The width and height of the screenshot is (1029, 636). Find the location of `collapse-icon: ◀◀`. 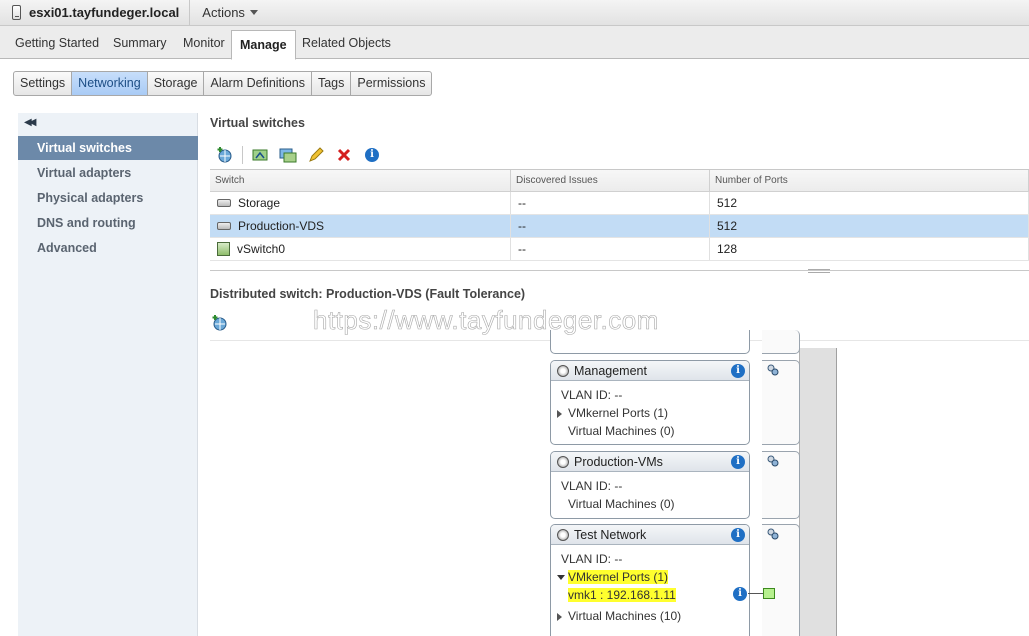

collapse-icon: ◀◀ is located at coordinates (30, 122).